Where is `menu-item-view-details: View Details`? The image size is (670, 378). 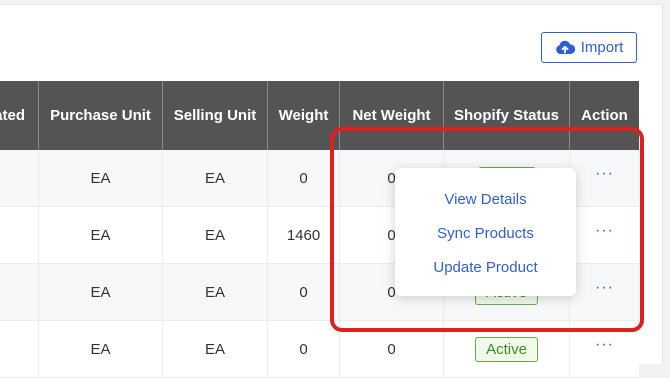 menu-item-view-details: View Details is located at coordinates (485, 199).